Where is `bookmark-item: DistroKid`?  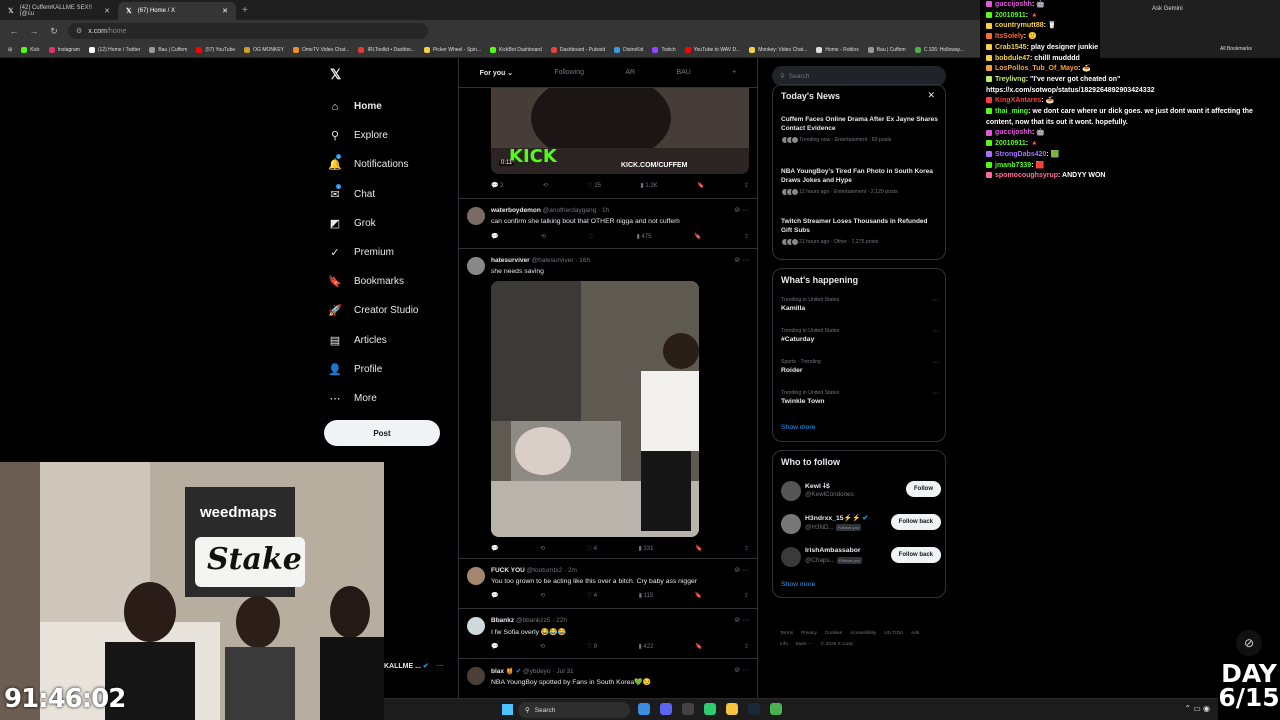 bookmark-item: DistroKid is located at coordinates (628, 49).